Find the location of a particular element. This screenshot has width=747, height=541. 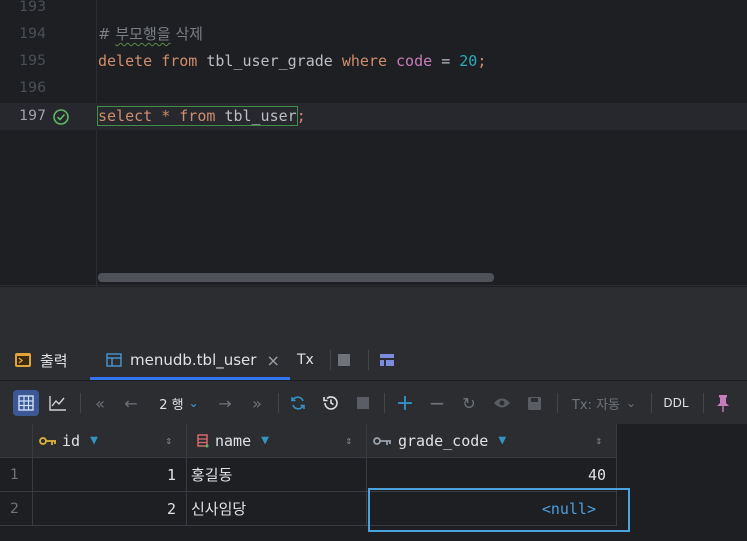

chart-view-icon is located at coordinates (58, 403).